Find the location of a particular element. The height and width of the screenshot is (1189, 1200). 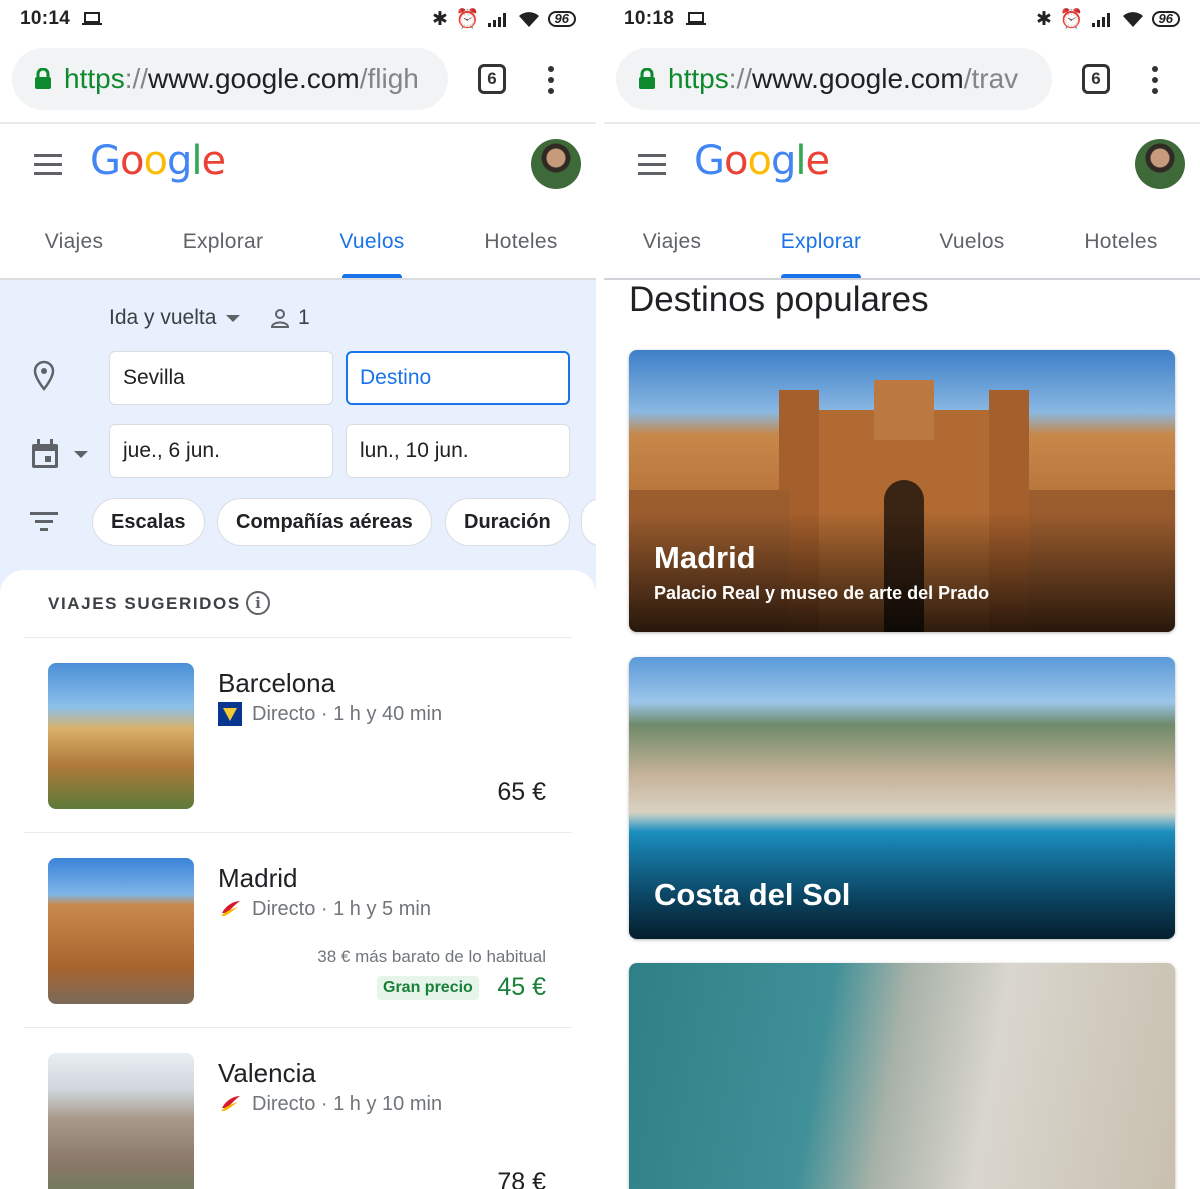

destination-name: Costa del Sol is located at coordinates (752, 894).